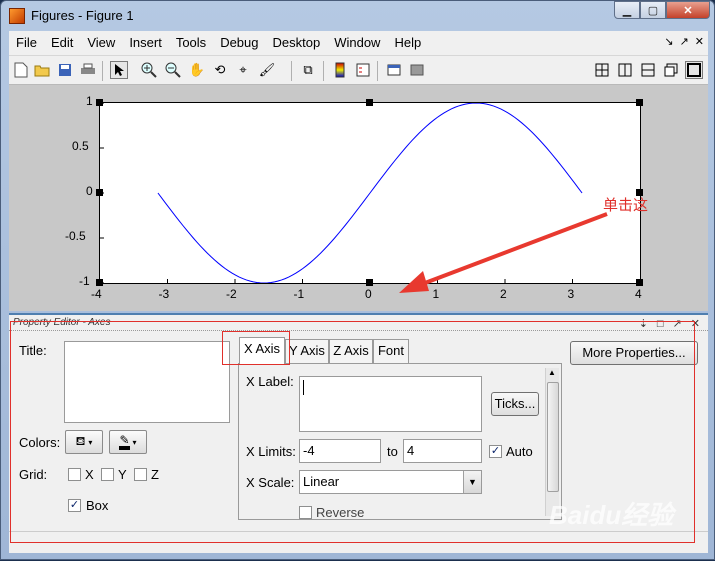  What do you see at coordinates (503, 294) in the screenshot?
I see `x-tick-label: 2` at bounding box center [503, 294].